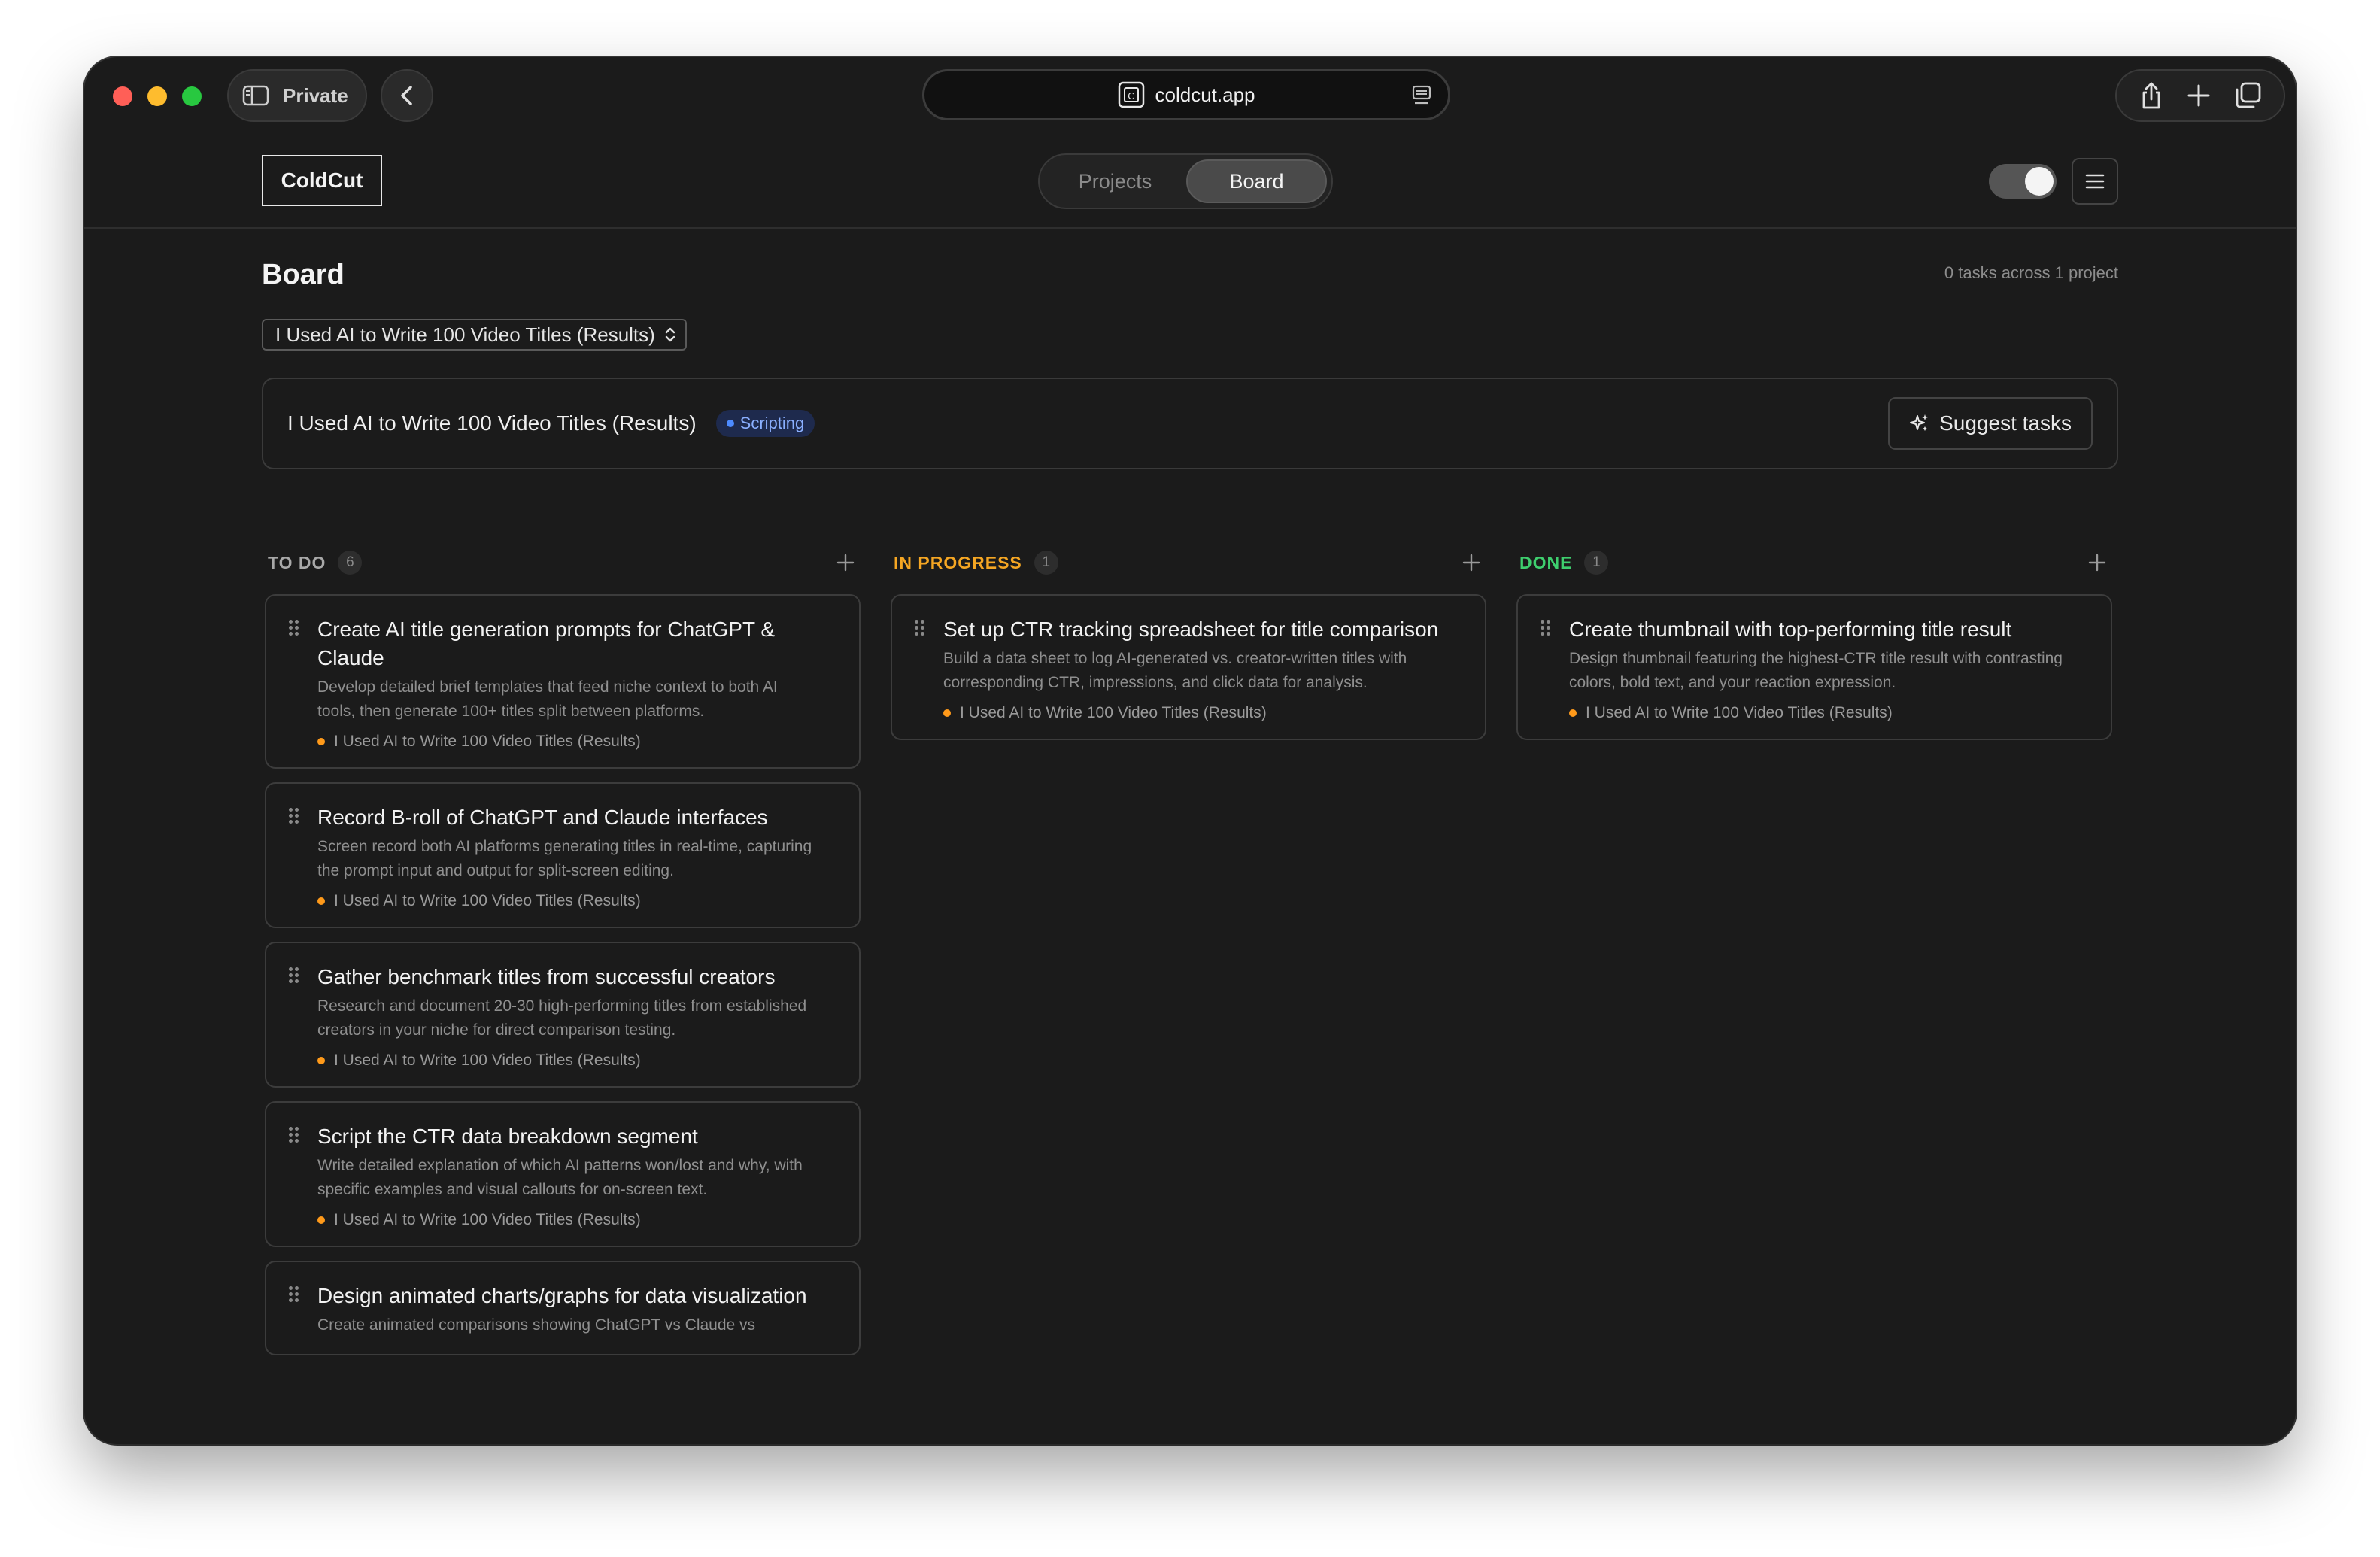 Image resolution: width=2380 pixels, height=1557 pixels. Describe the element at coordinates (255, 95) in the screenshot. I see `sidebar-icon` at that location.